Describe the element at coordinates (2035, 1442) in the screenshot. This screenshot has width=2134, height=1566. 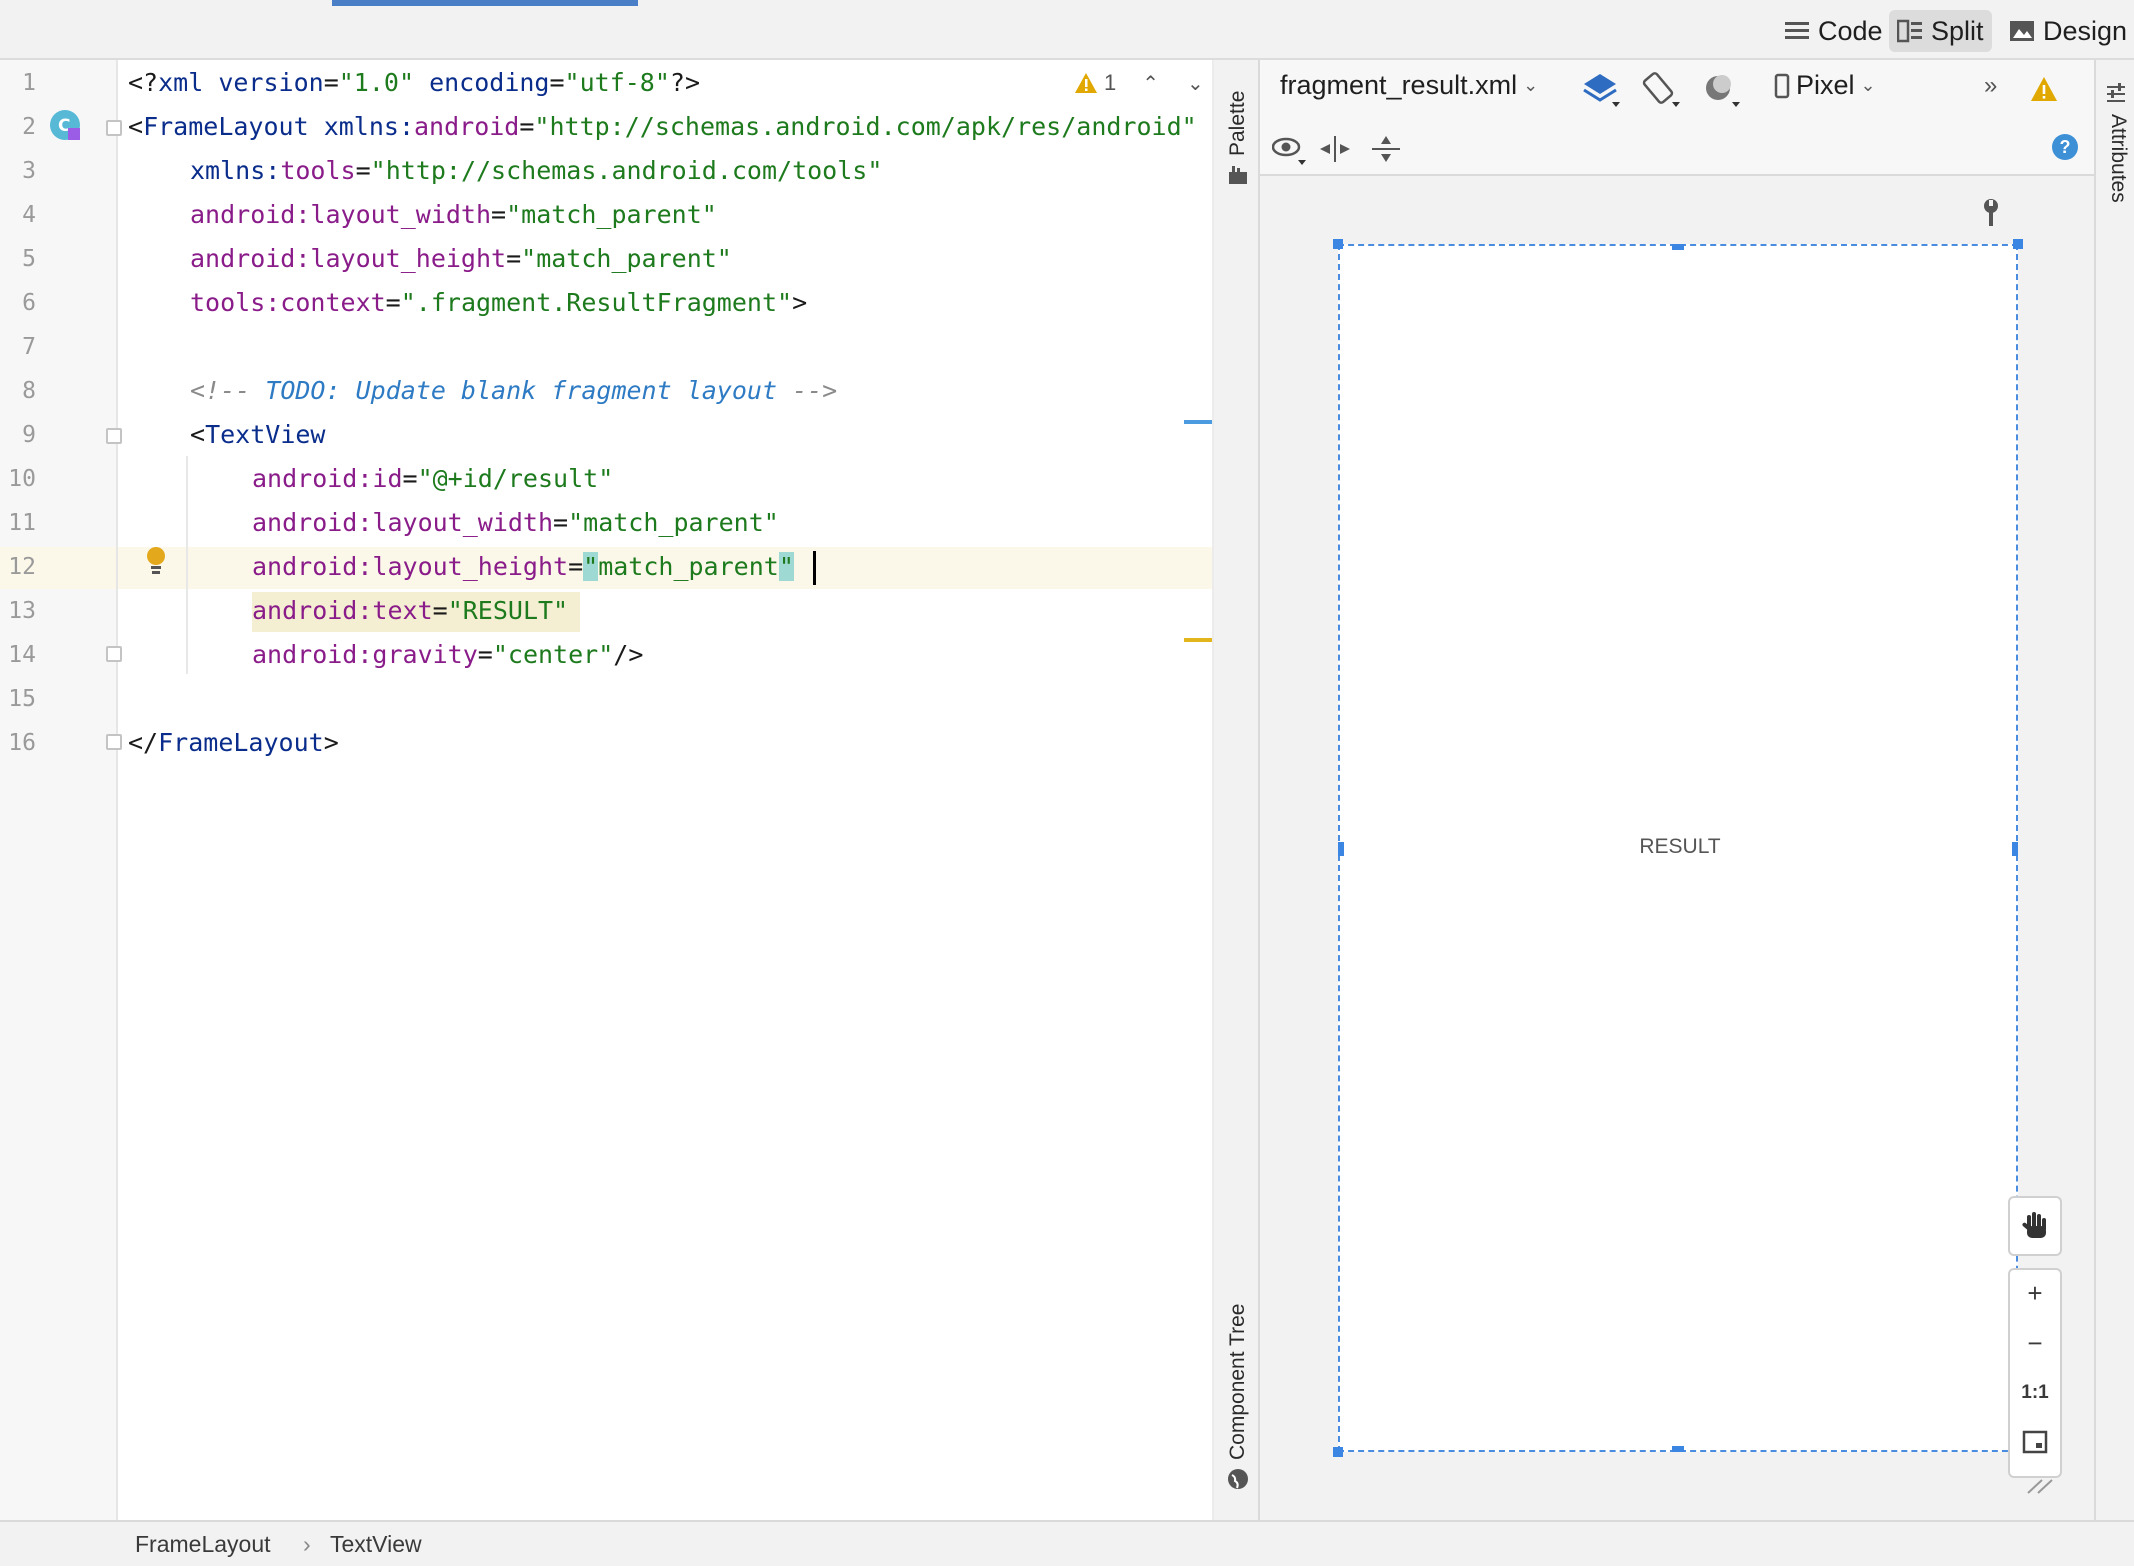
I see `fit-screen-icon` at that location.